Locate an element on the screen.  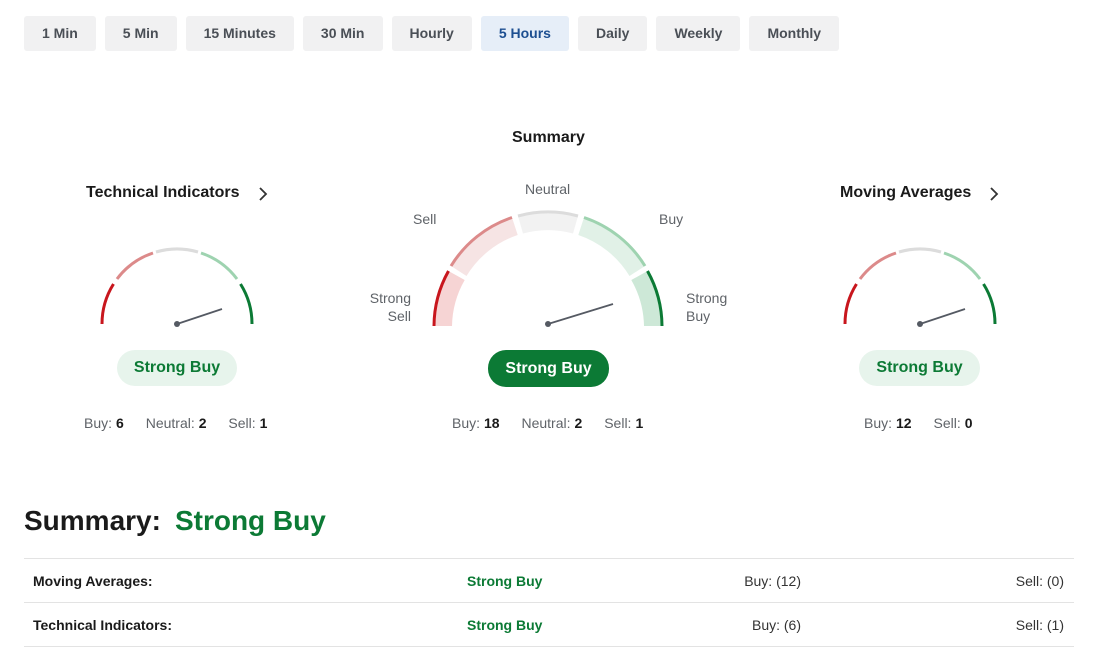
row-sell: Sell: (0) is located at coordinates (1039, 581).